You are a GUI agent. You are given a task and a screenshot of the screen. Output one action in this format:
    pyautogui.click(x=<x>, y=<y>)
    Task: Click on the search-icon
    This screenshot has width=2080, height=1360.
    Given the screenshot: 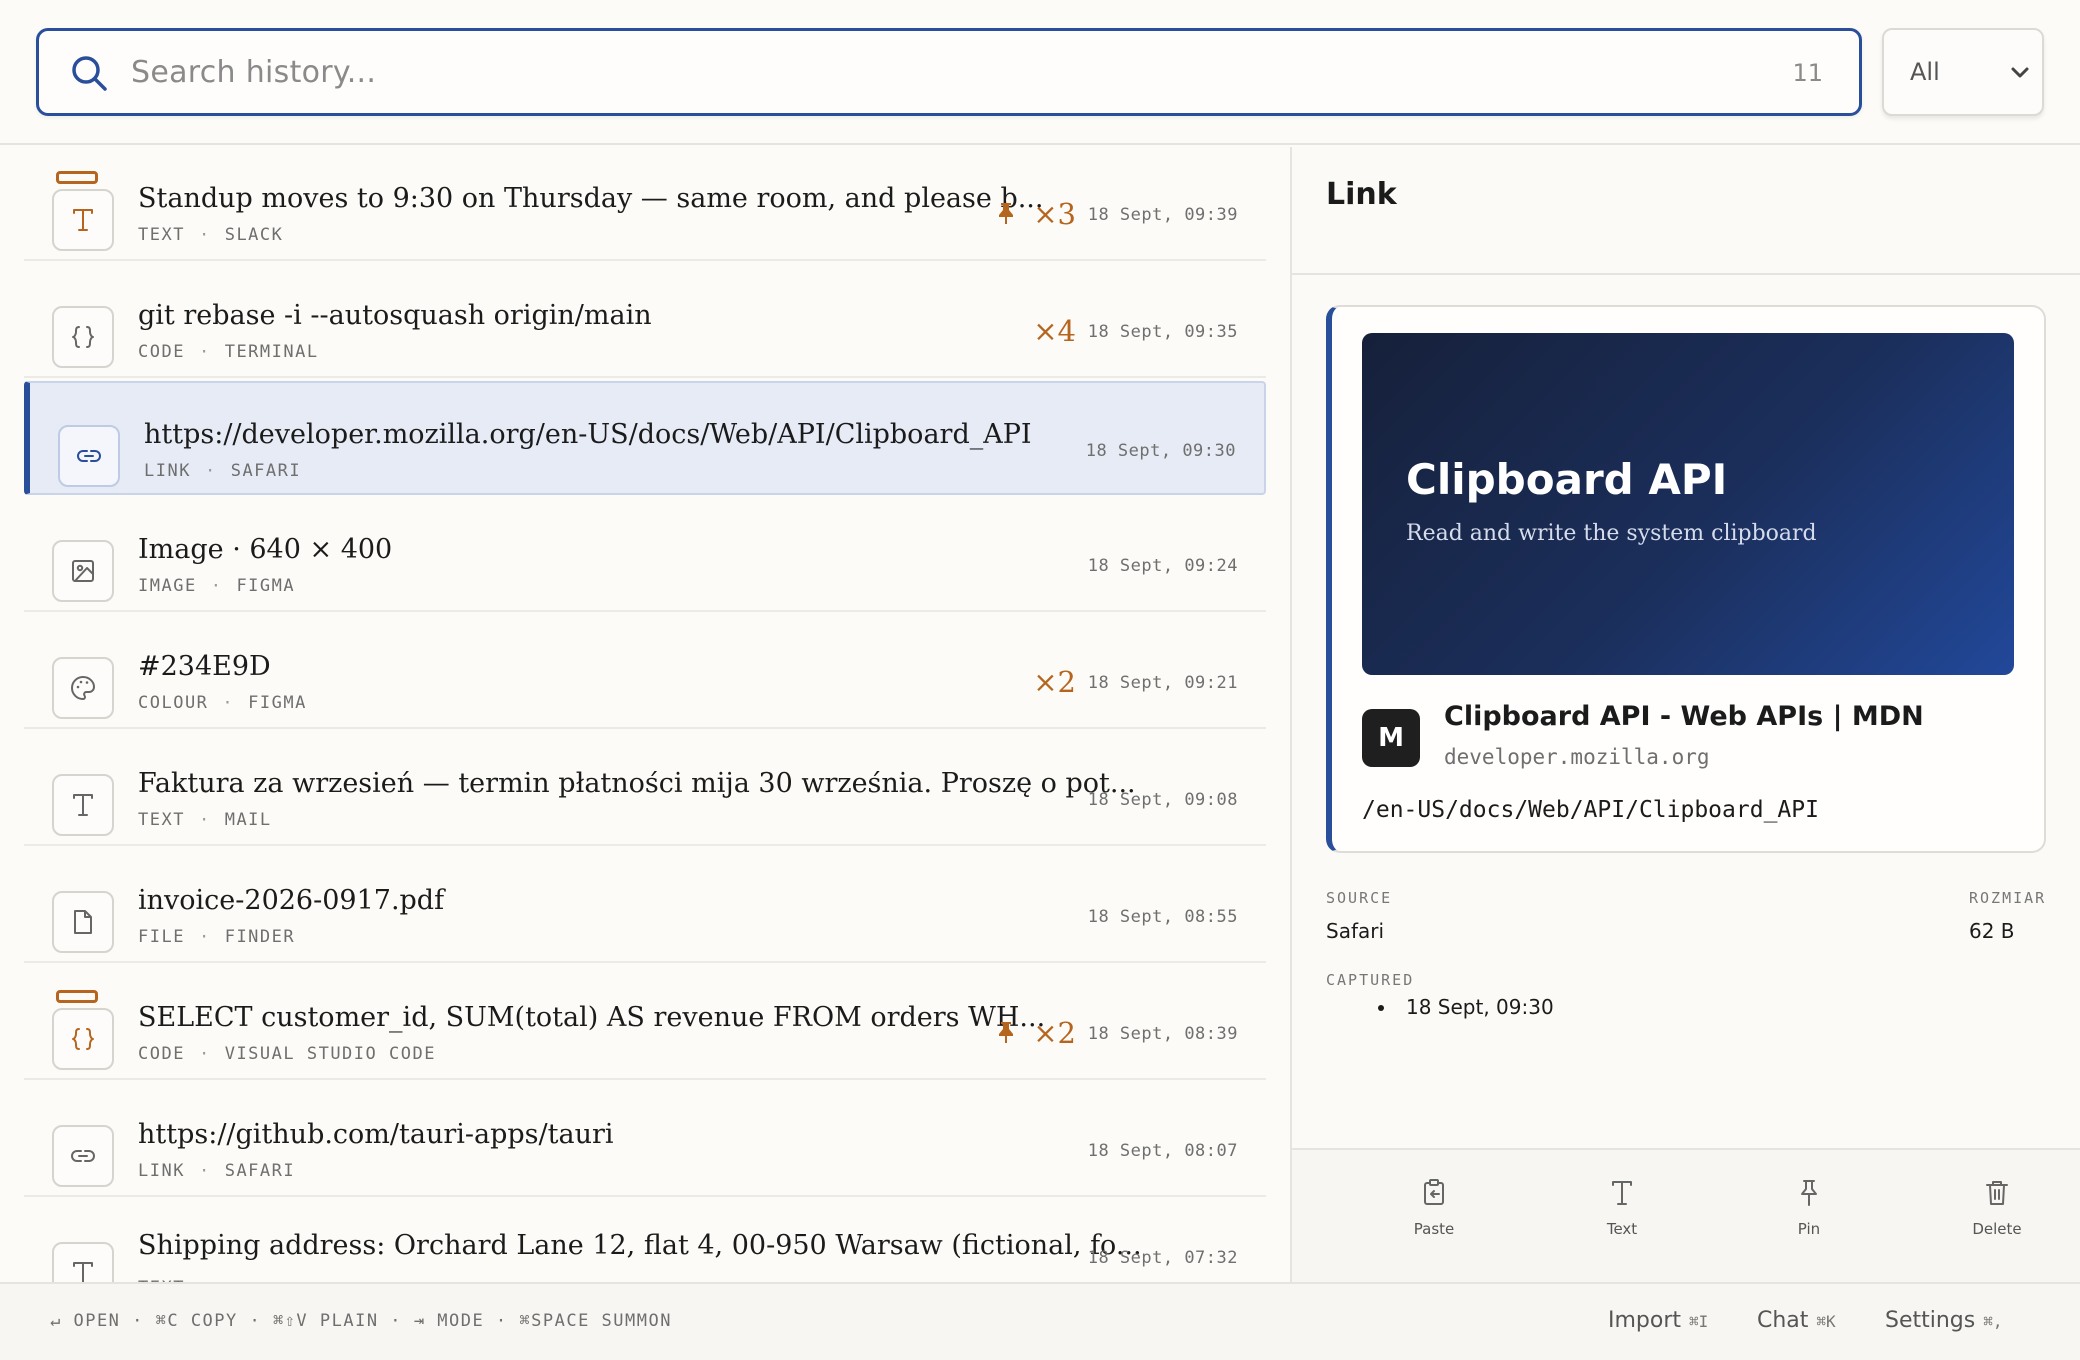 What is the action you would take?
    pyautogui.click(x=89, y=73)
    